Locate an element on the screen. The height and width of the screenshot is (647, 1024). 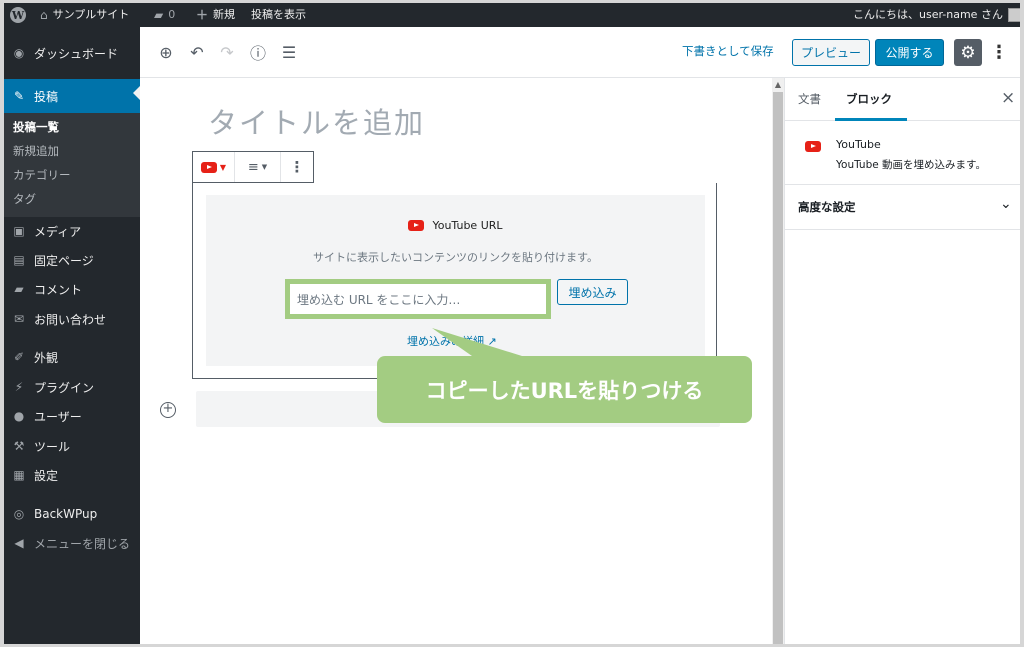
callout-annotation: コピーしたURLを貼りつける is located at coordinates (564, 389).